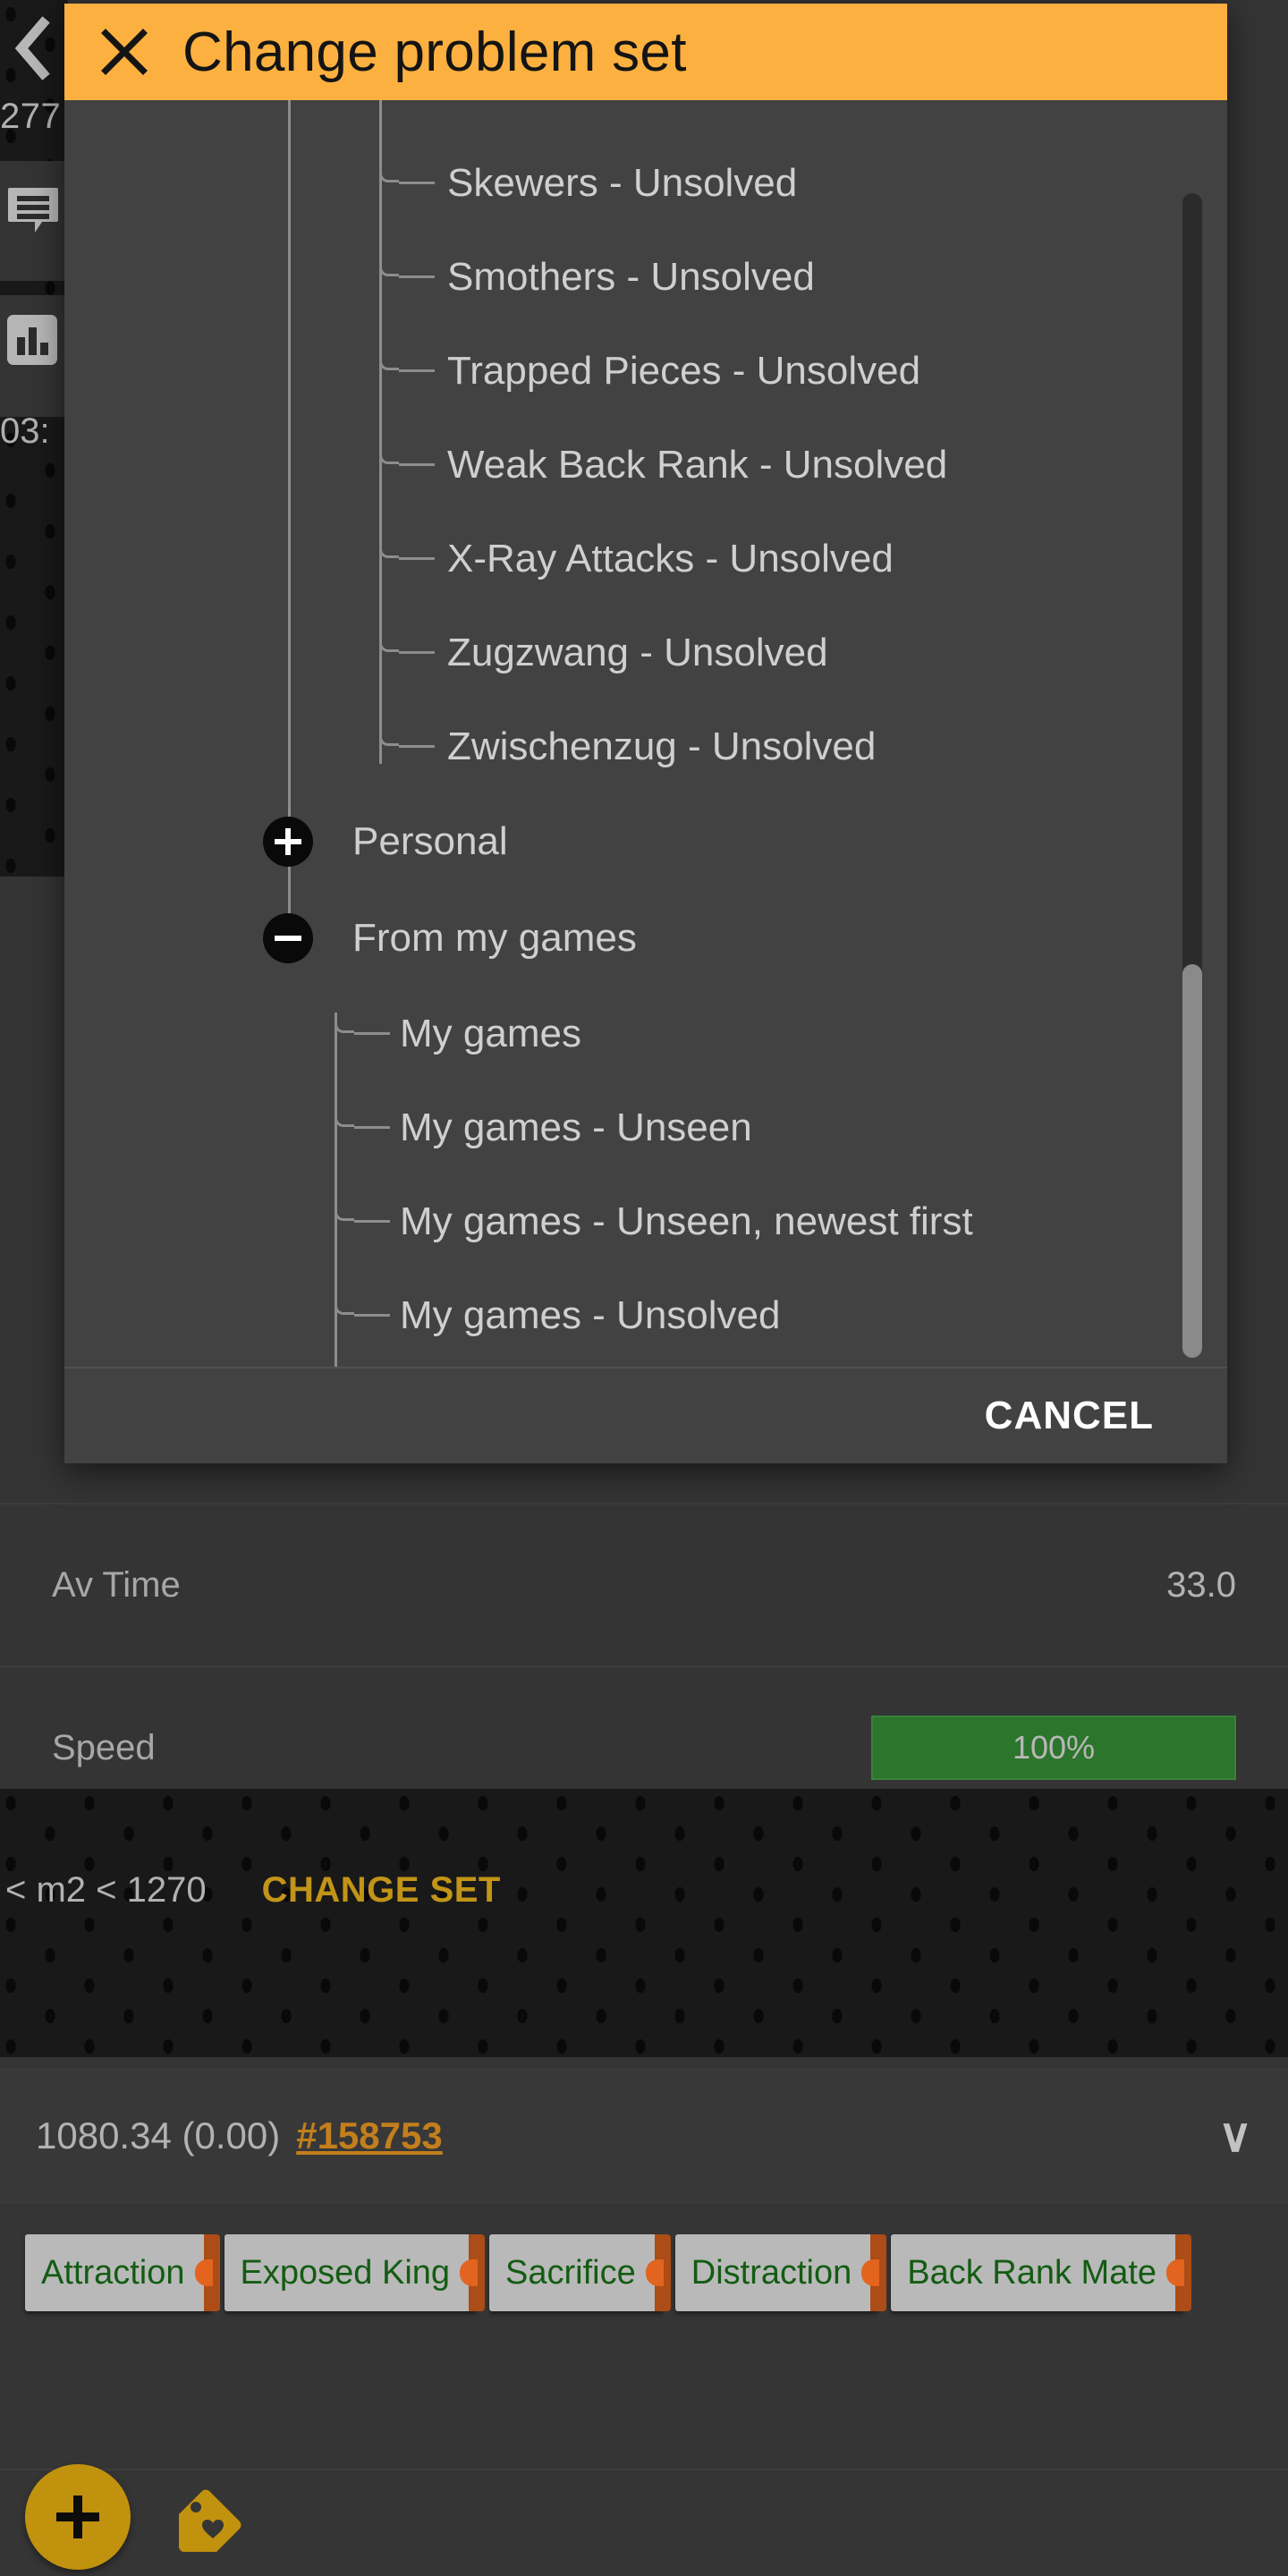  I want to click on dialog-title: Change problem set, so click(434, 52).